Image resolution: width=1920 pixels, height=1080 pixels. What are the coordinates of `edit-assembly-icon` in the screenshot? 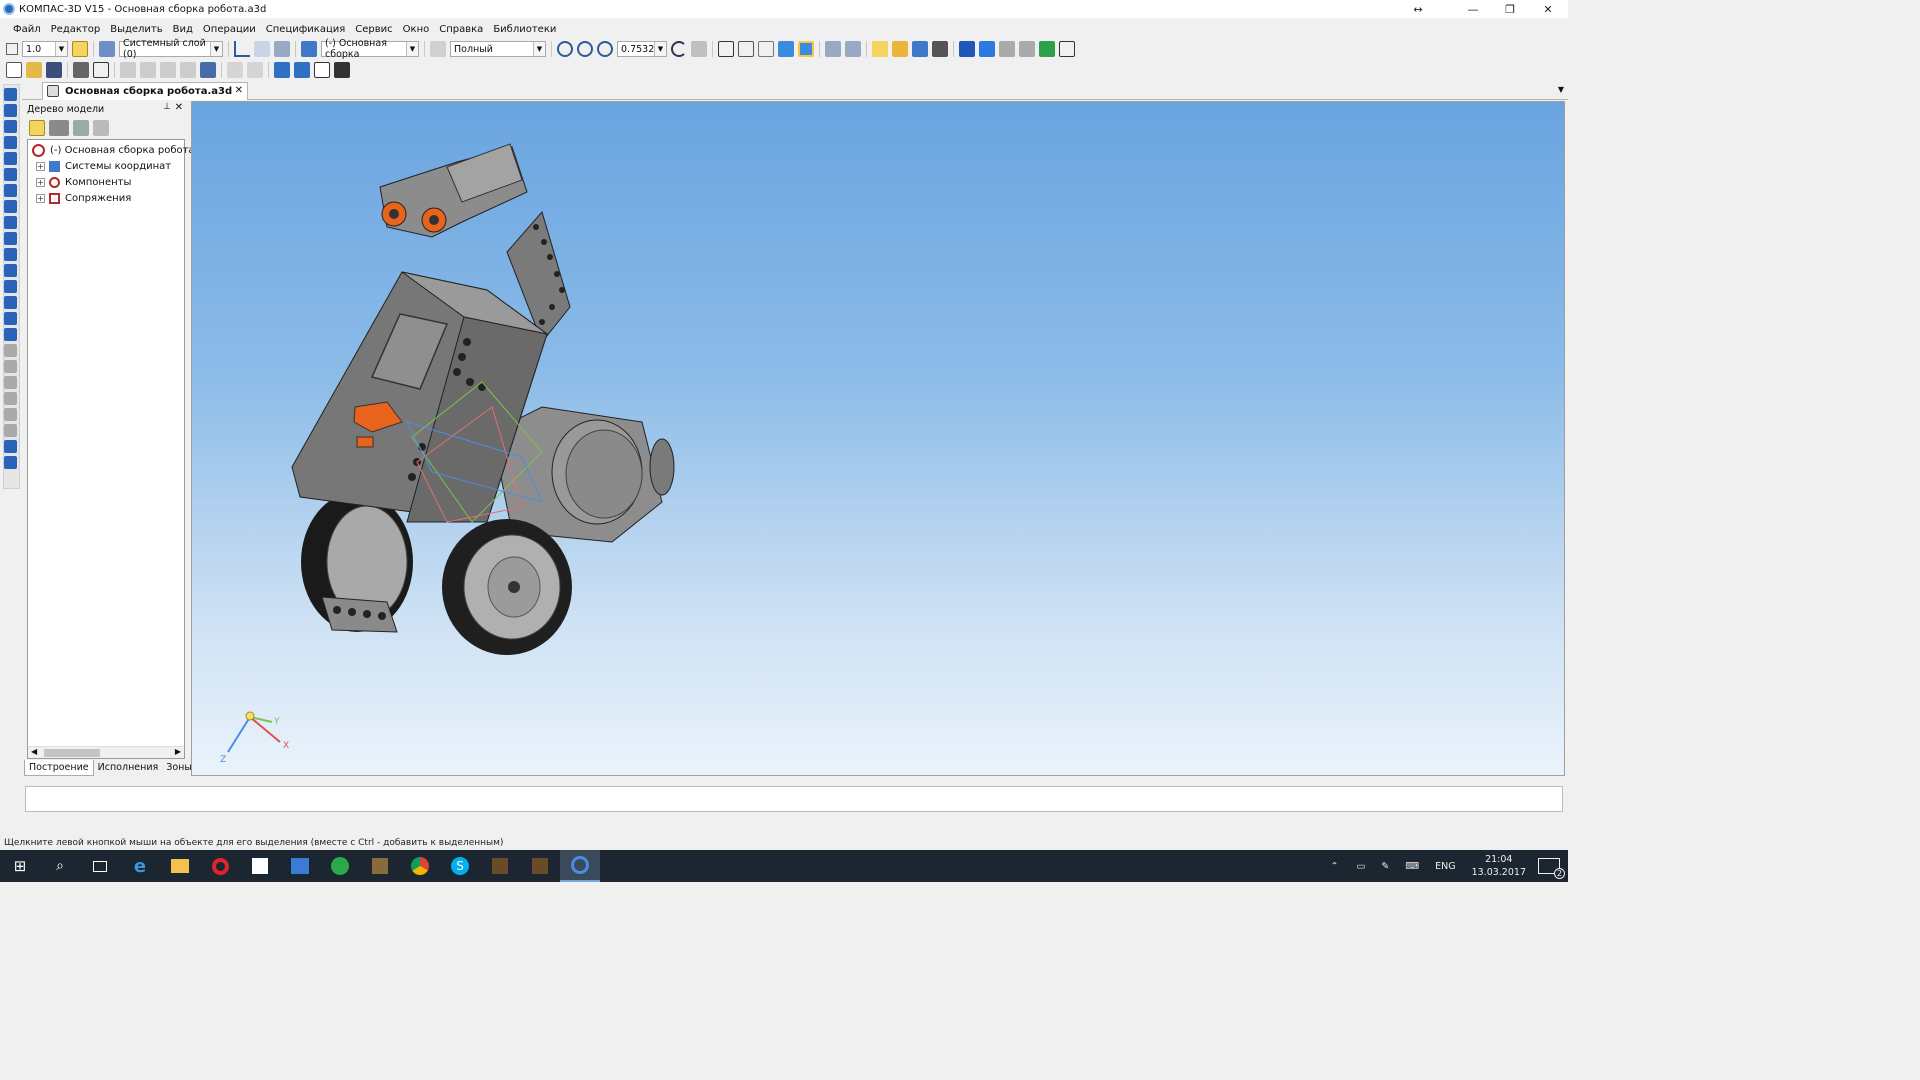 It's located at (10, 94).